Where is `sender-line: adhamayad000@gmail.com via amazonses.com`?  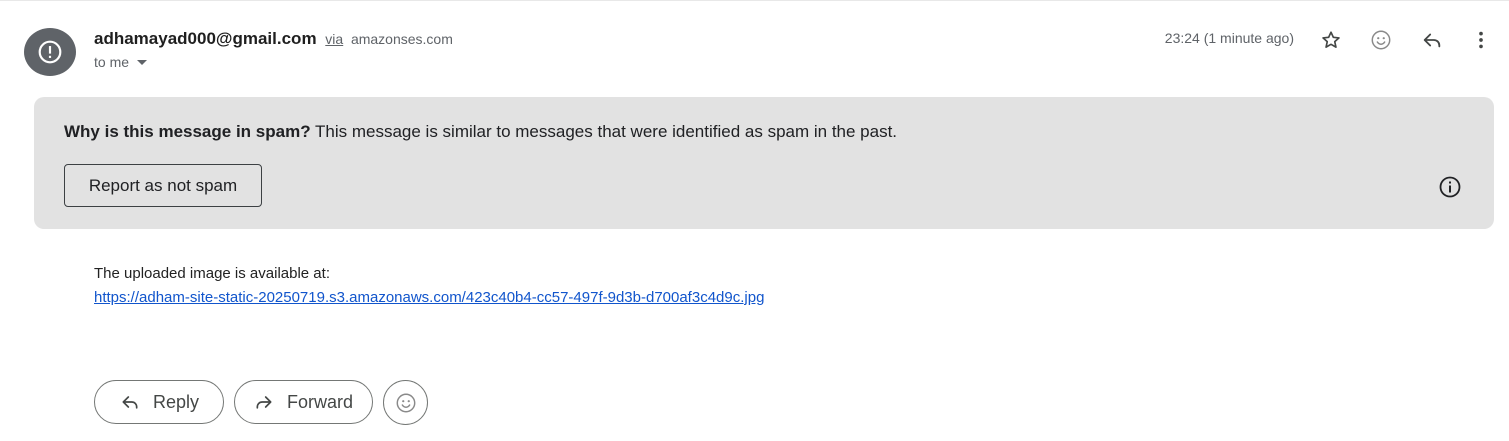 sender-line: adhamayad000@gmail.com via amazonses.com is located at coordinates (273, 39).